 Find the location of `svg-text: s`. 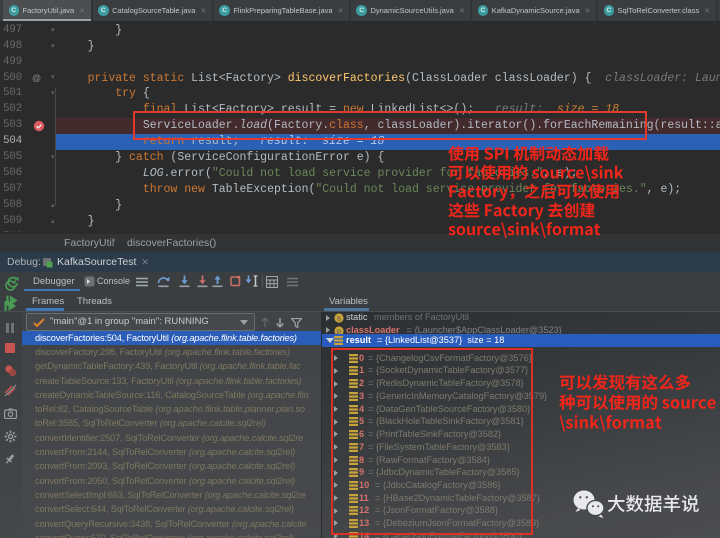

svg-text: s is located at coordinates (339, 318).